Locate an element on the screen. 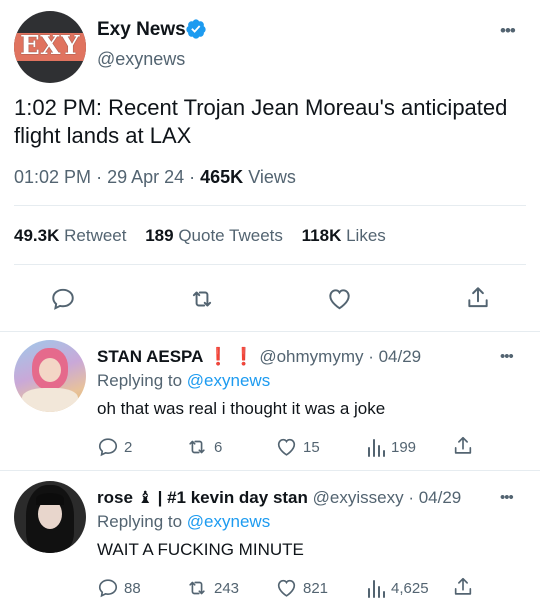 This screenshot has height=612, width=540. reply-button: 88 is located at coordinates (119, 588).